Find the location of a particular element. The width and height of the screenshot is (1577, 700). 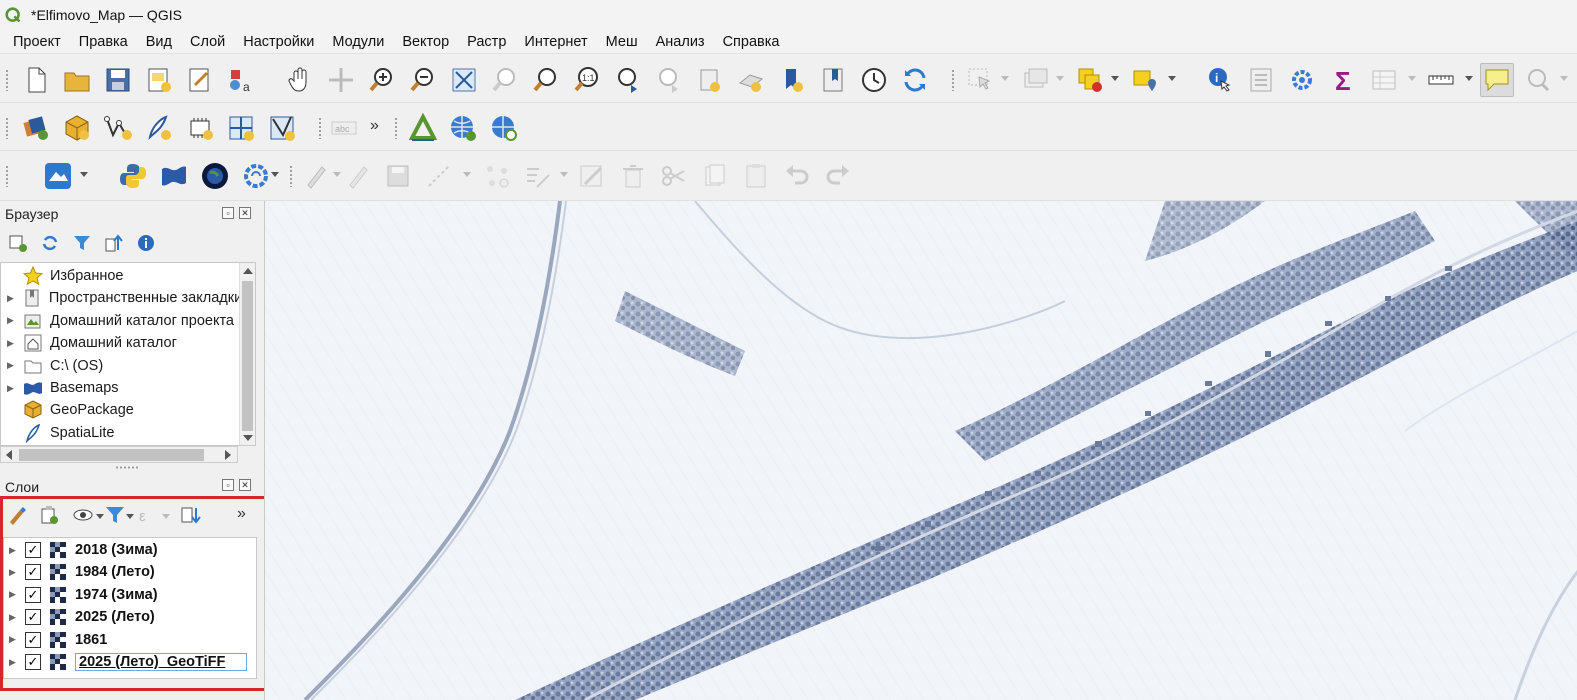

measure-line-button is located at coordinates (1441, 80).